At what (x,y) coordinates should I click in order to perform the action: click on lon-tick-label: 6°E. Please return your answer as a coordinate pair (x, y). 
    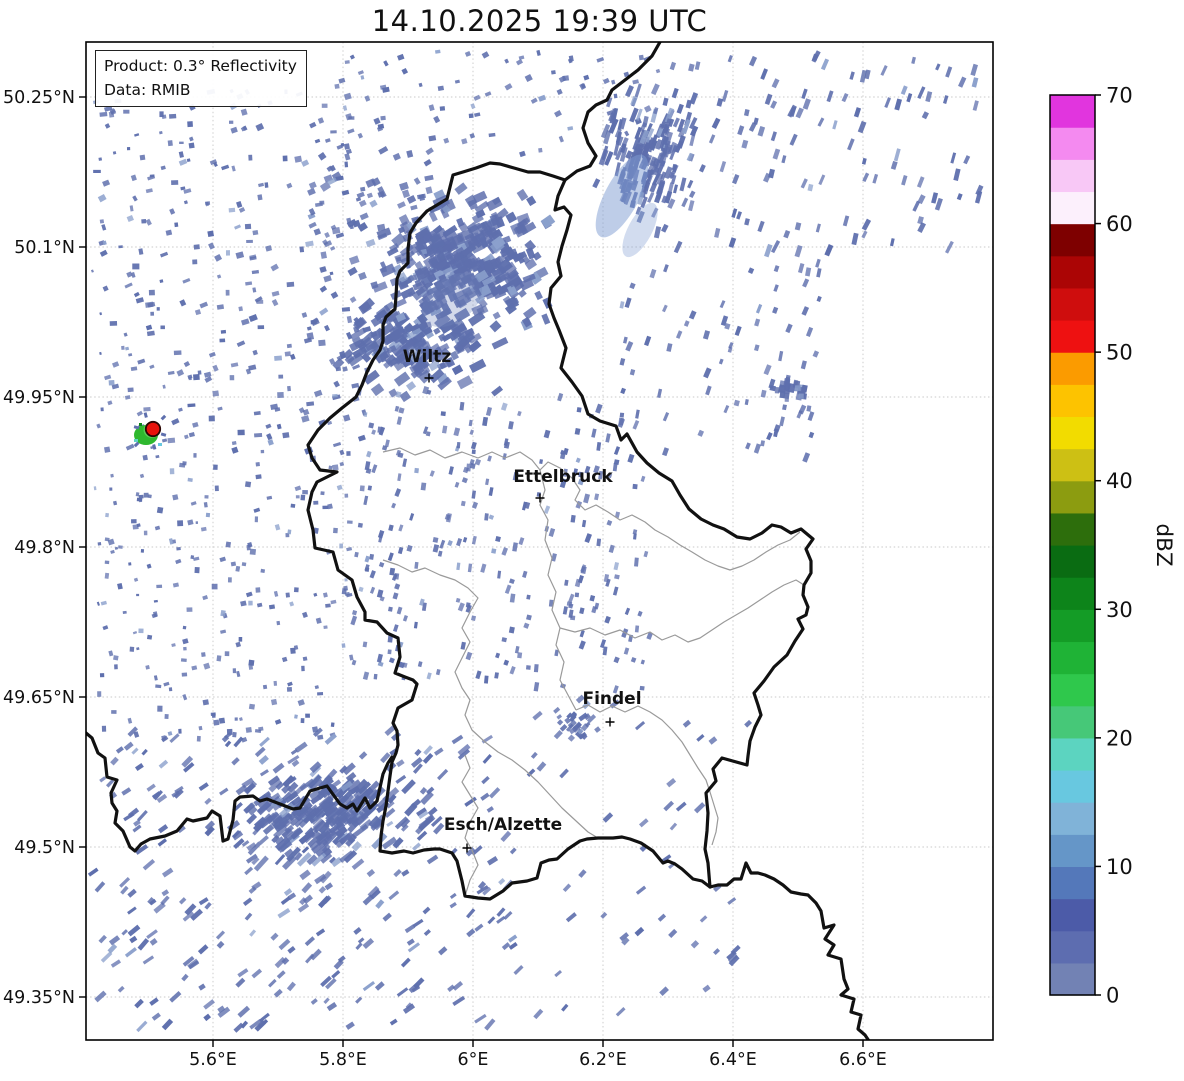
    Looking at the image, I should click on (473, 1060).